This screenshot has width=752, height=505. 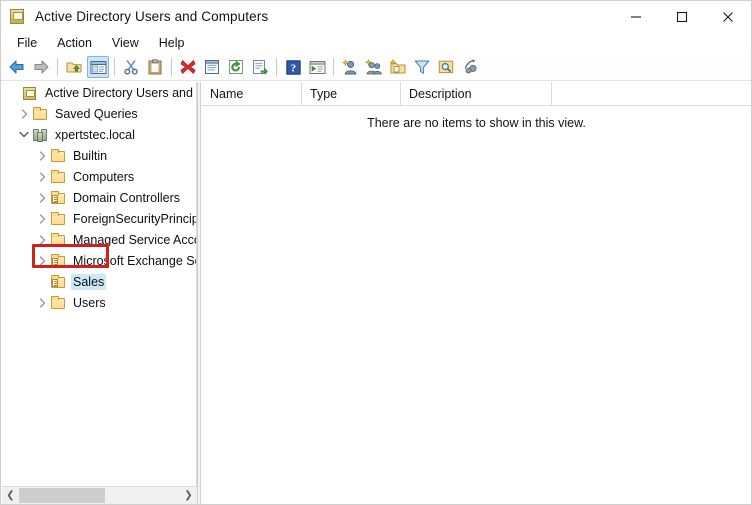 What do you see at coordinates (126, 43) in the screenshot?
I see `menu-item-view: View` at bounding box center [126, 43].